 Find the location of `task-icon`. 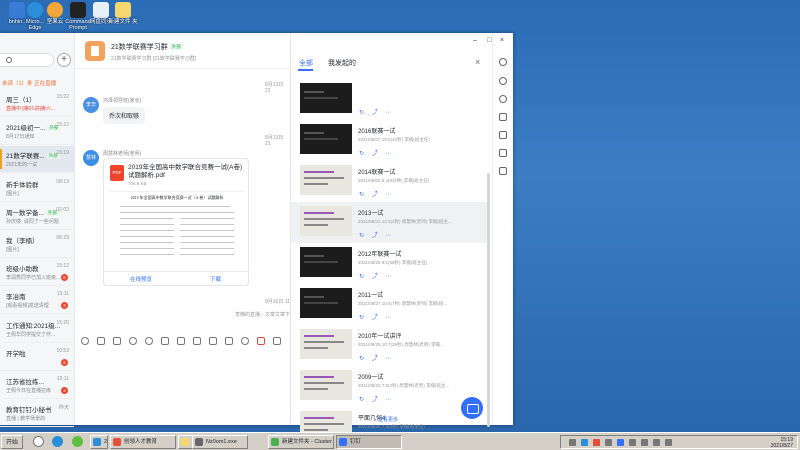

task-icon is located at coordinates (213, 341).